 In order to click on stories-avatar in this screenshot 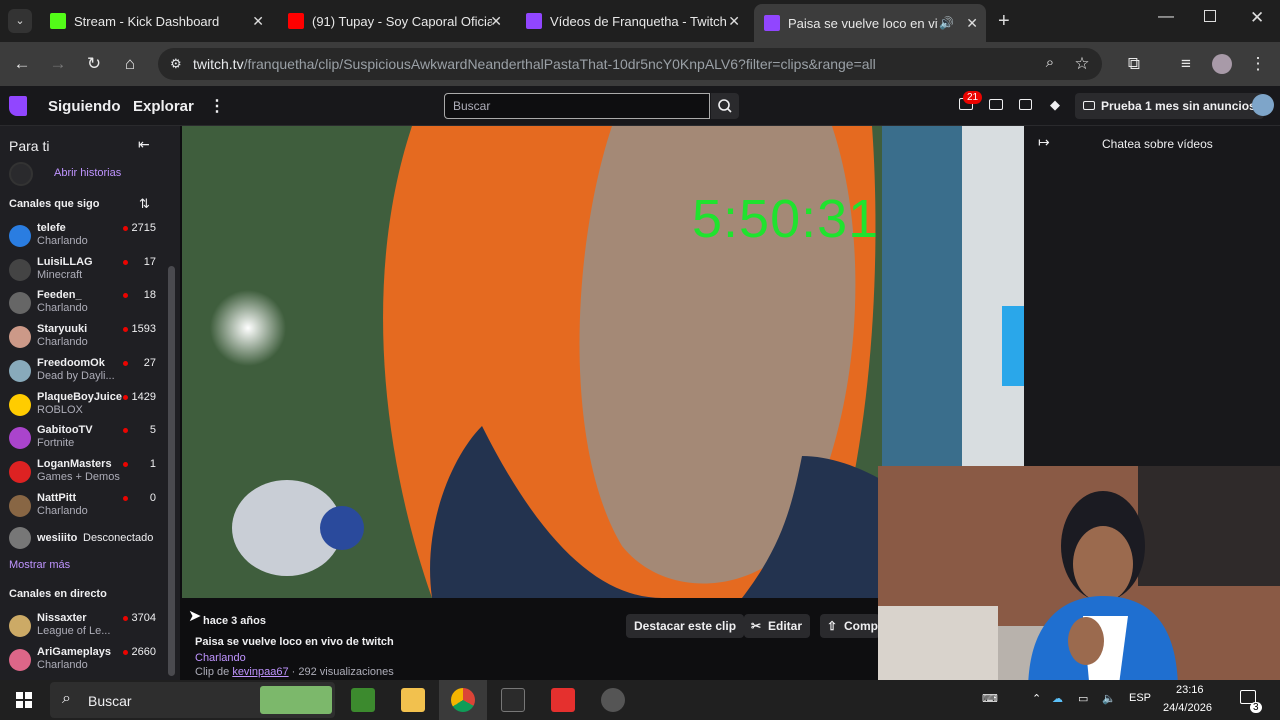, I will do `click(21, 174)`.